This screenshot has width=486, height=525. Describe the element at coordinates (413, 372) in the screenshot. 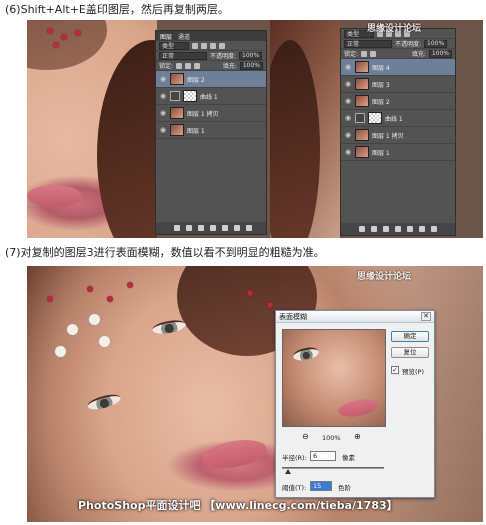

I see `preview-label: 预览(P)` at that location.